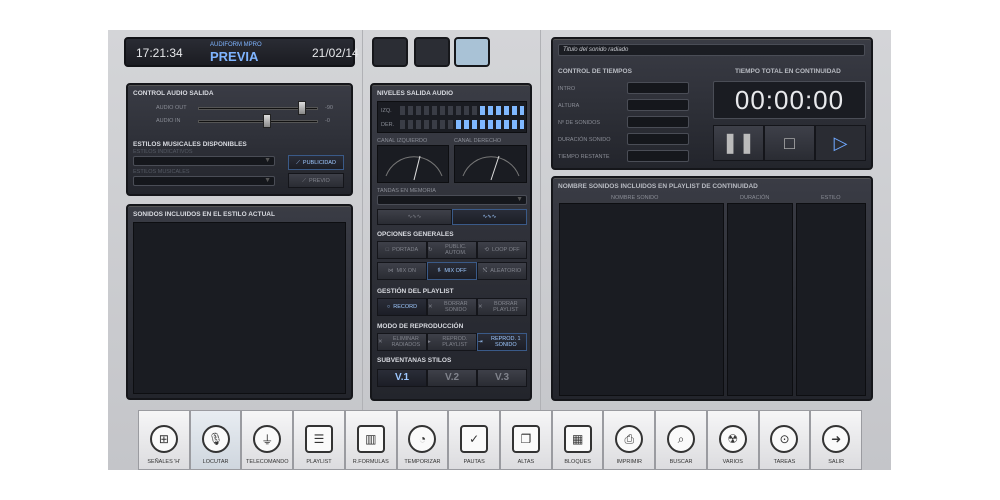 The height and width of the screenshot is (500, 1000). I want to click on col-estilo: ESTILO, so click(831, 198).